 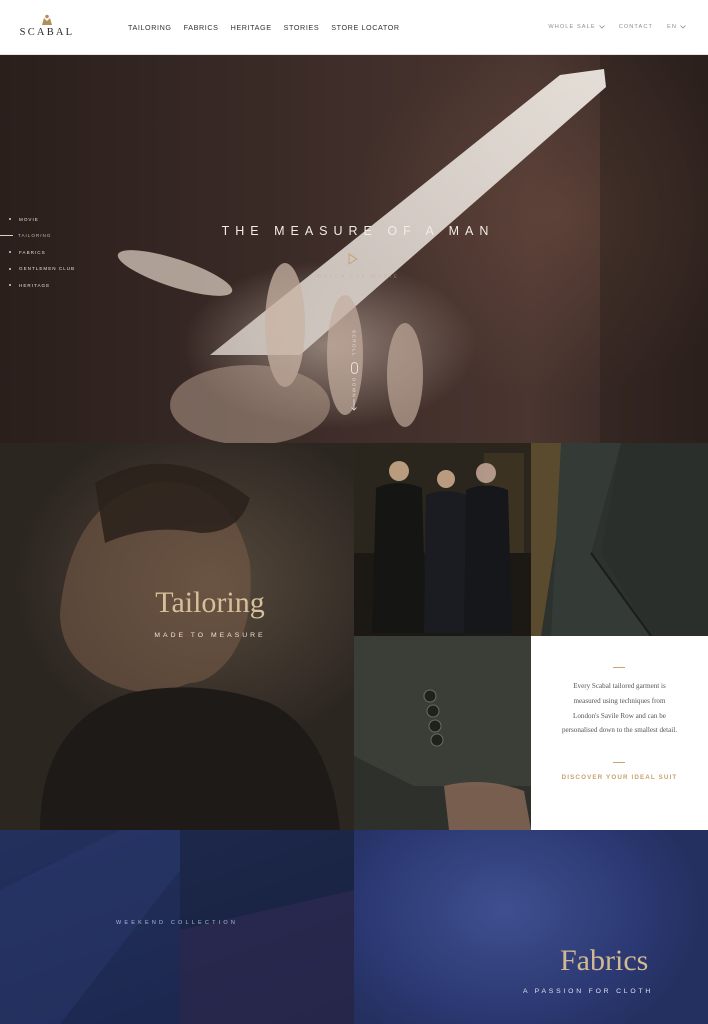 I want to click on utility-nav: WHOLE SALE CONTACT EN, so click(x=617, y=27).